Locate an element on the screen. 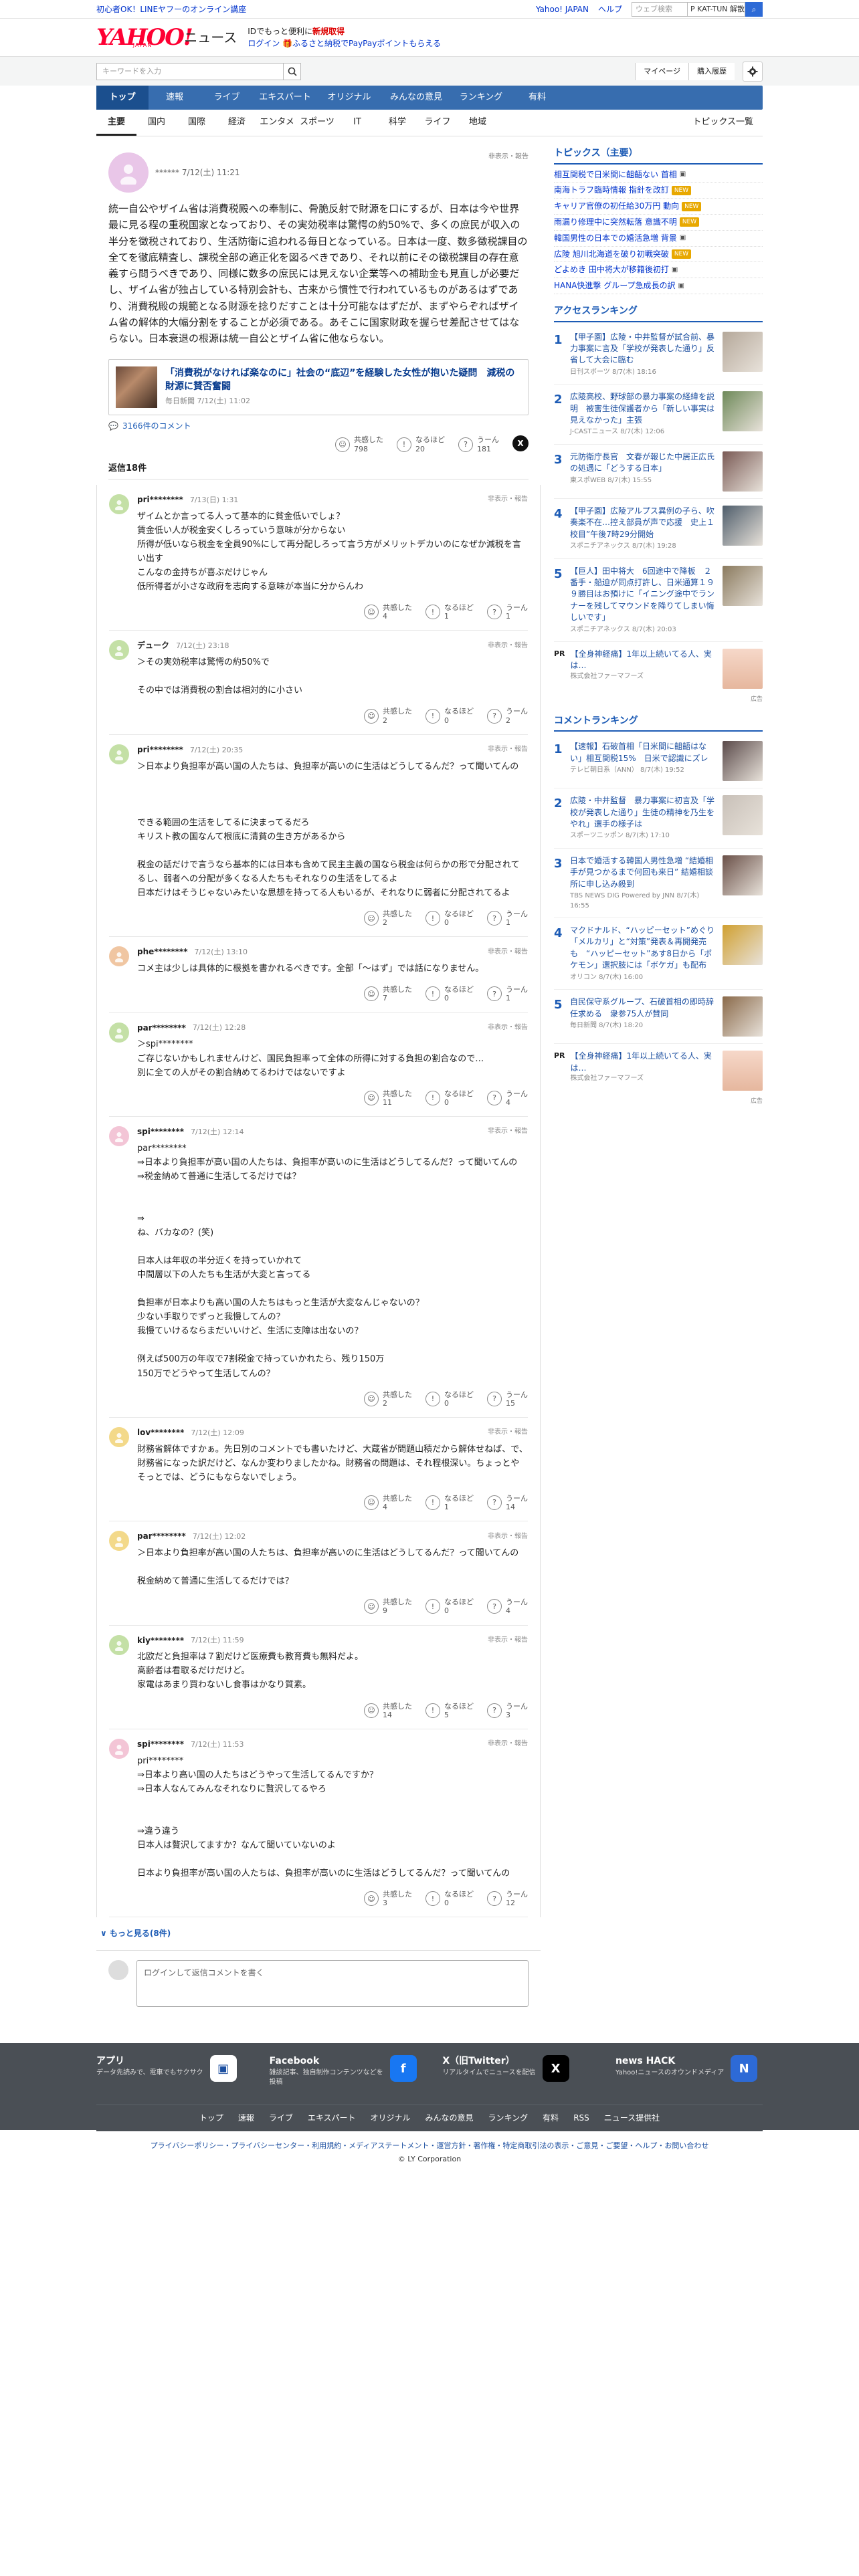  yahoo-news-logo: YAHOO! JAPAN ニュース is located at coordinates (166, 37).